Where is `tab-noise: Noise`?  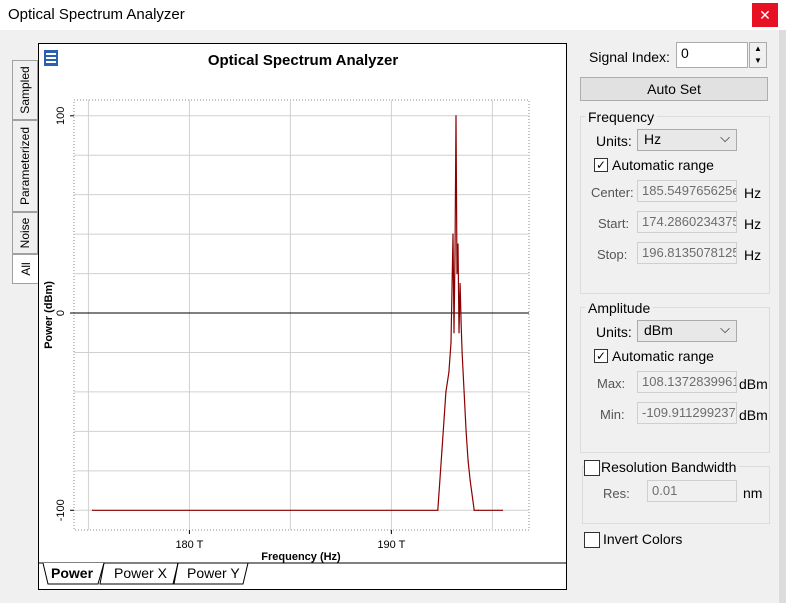
tab-noise: Noise is located at coordinates (25, 233).